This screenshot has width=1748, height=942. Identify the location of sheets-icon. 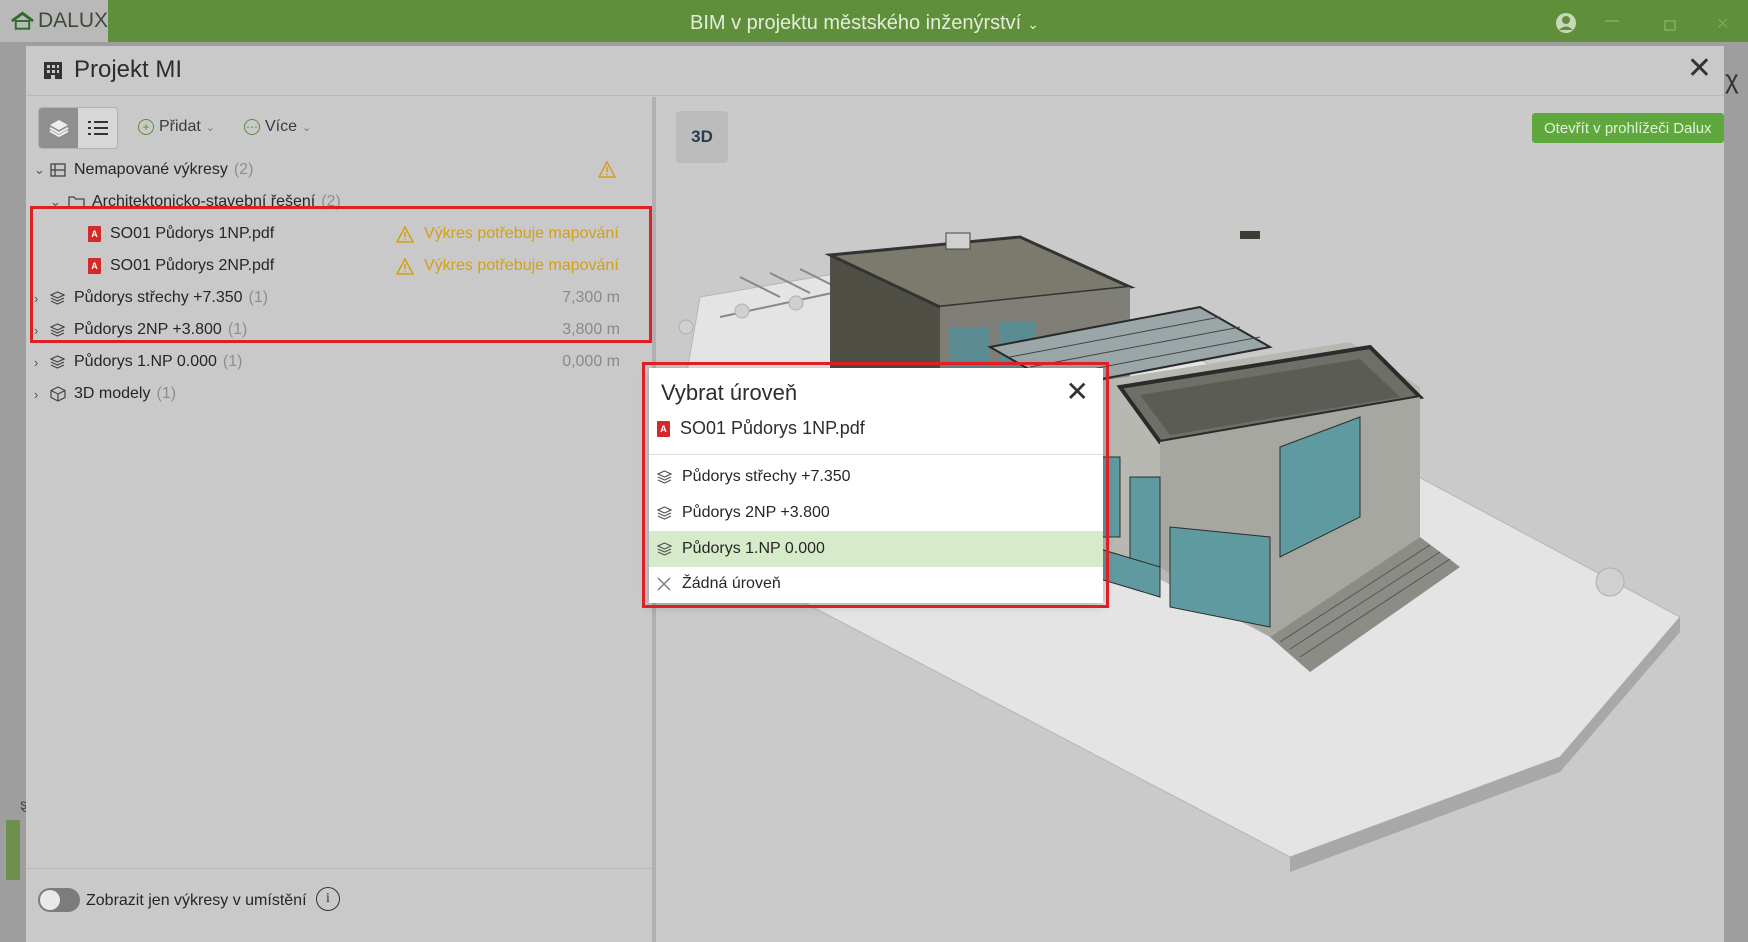
(58, 170).